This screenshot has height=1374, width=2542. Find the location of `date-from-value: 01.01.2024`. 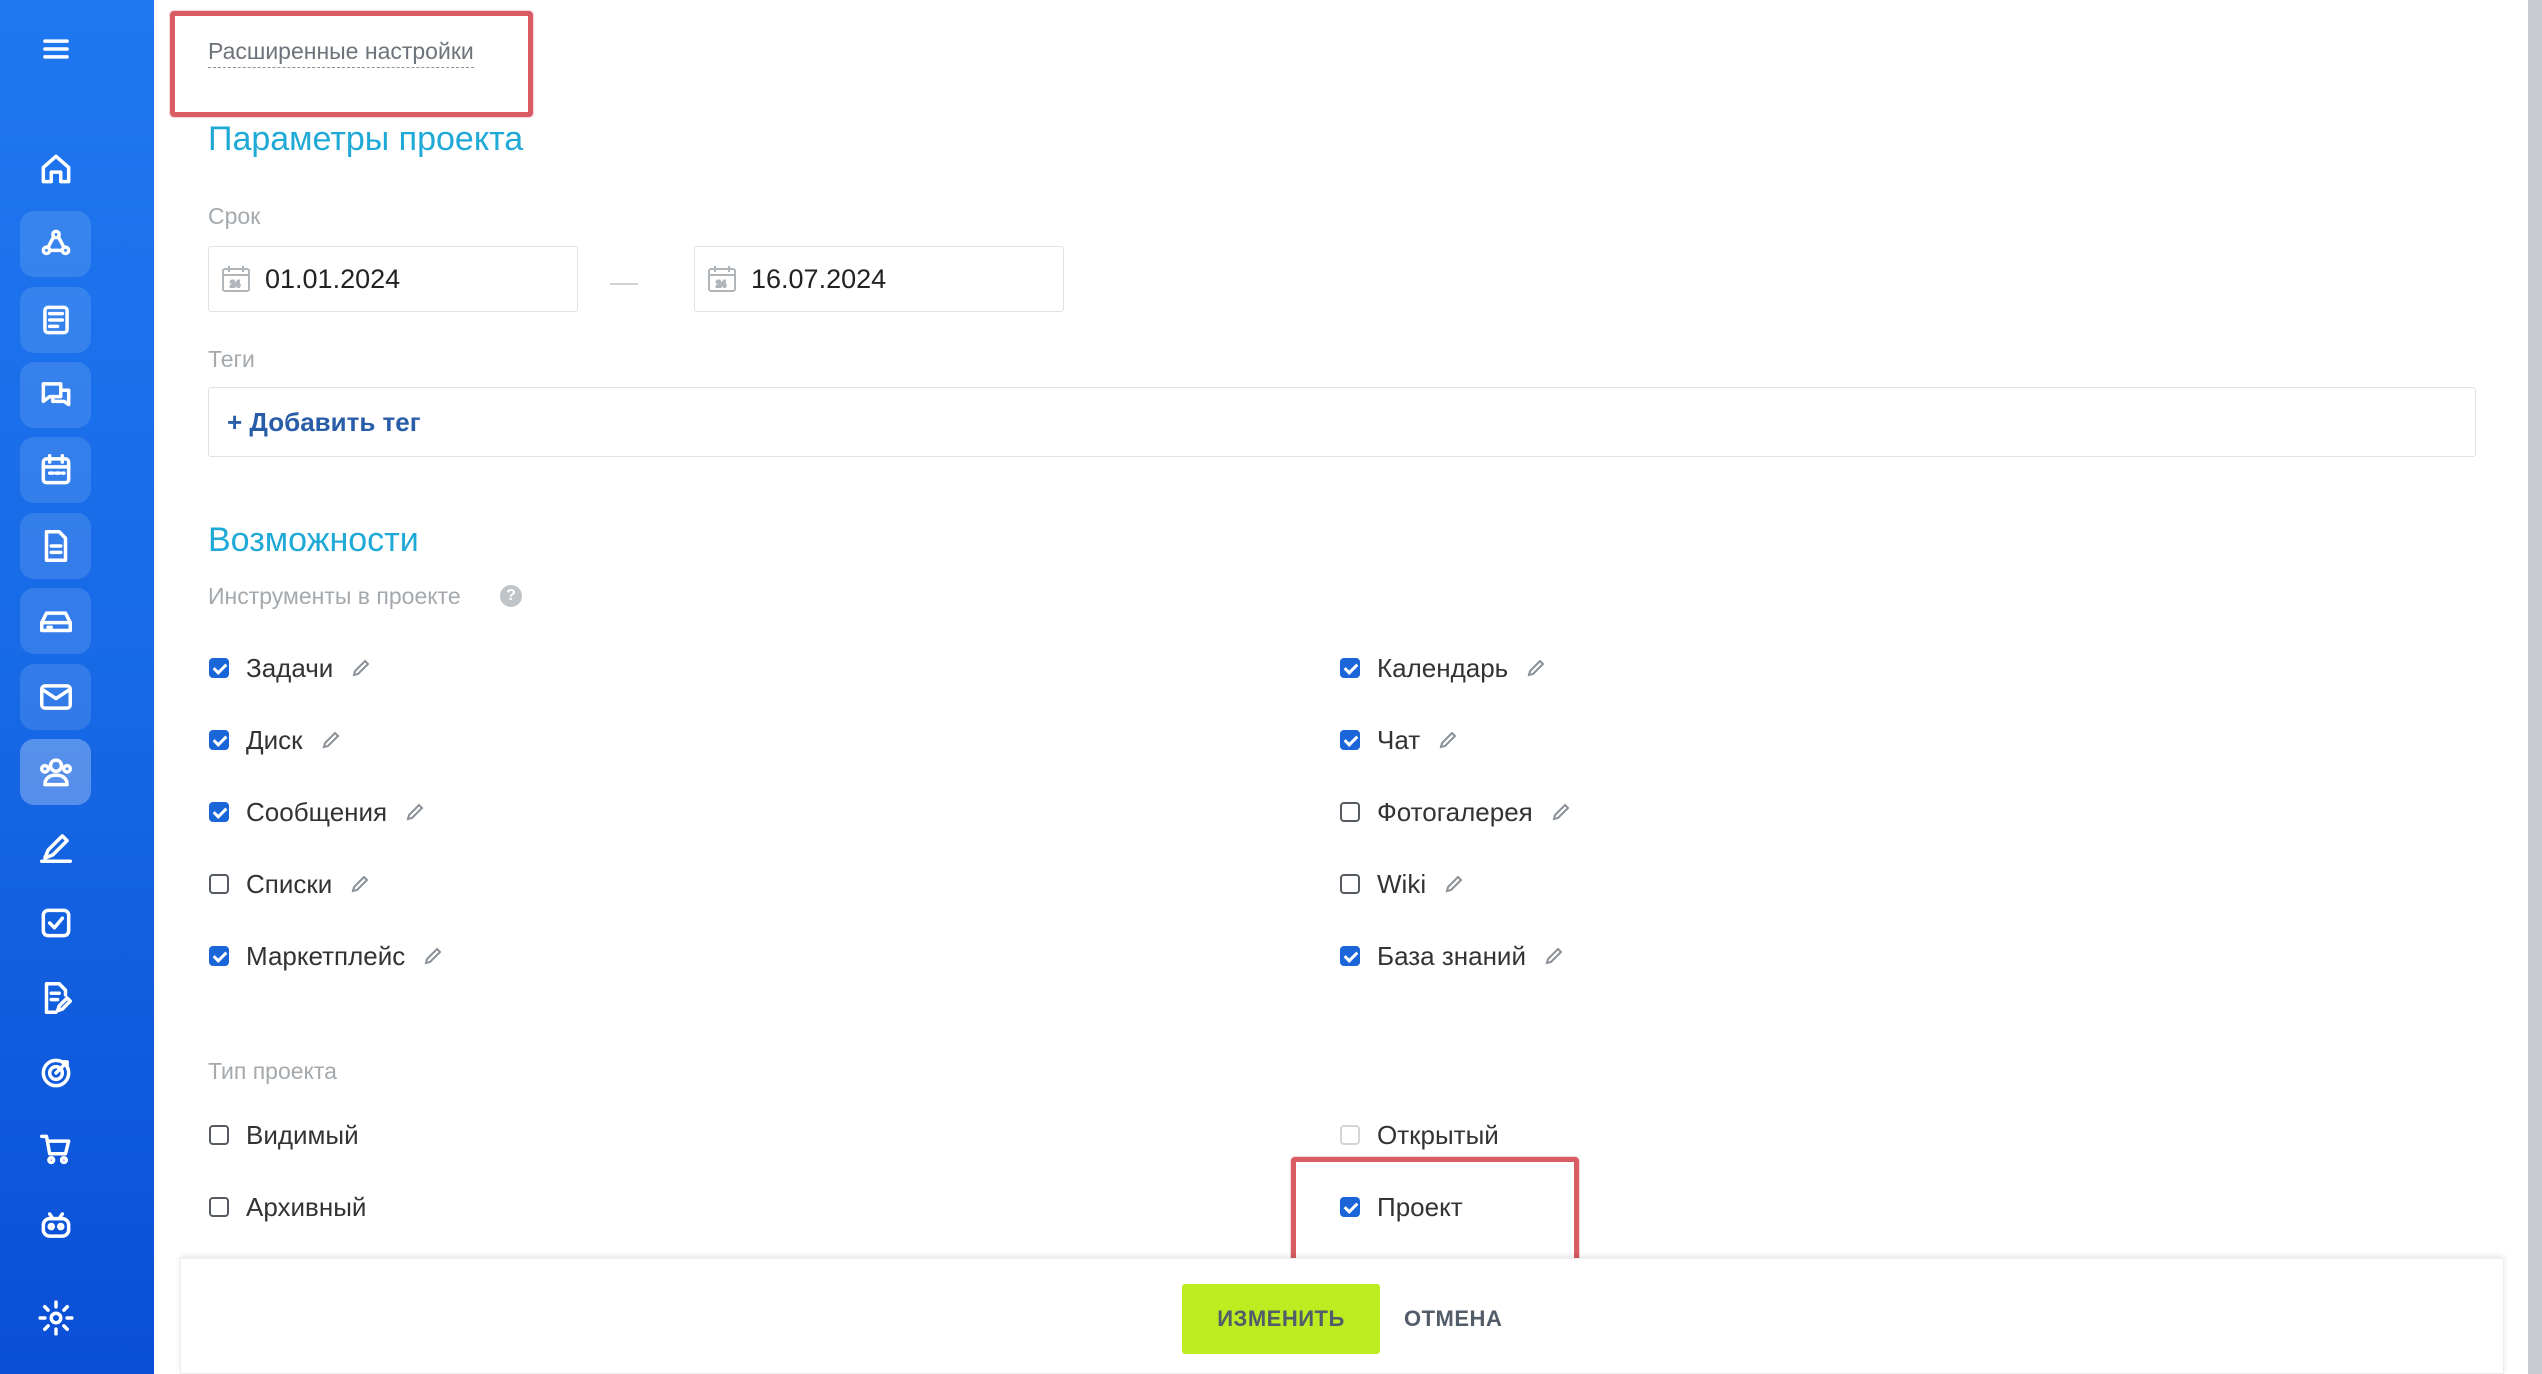

date-from-value: 01.01.2024 is located at coordinates (333, 278).